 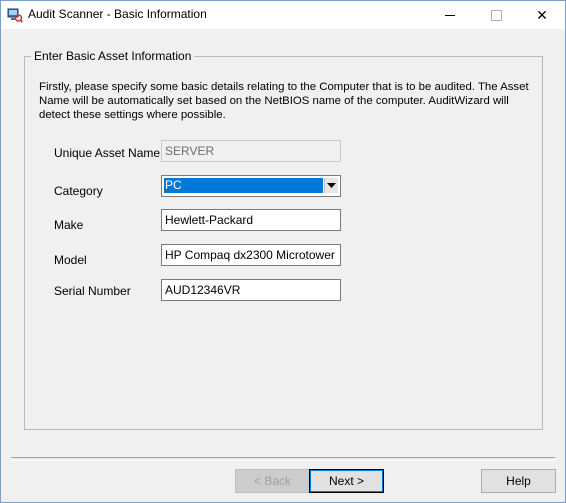 I want to click on serial-number-label: Serial Number, so click(x=92, y=291).